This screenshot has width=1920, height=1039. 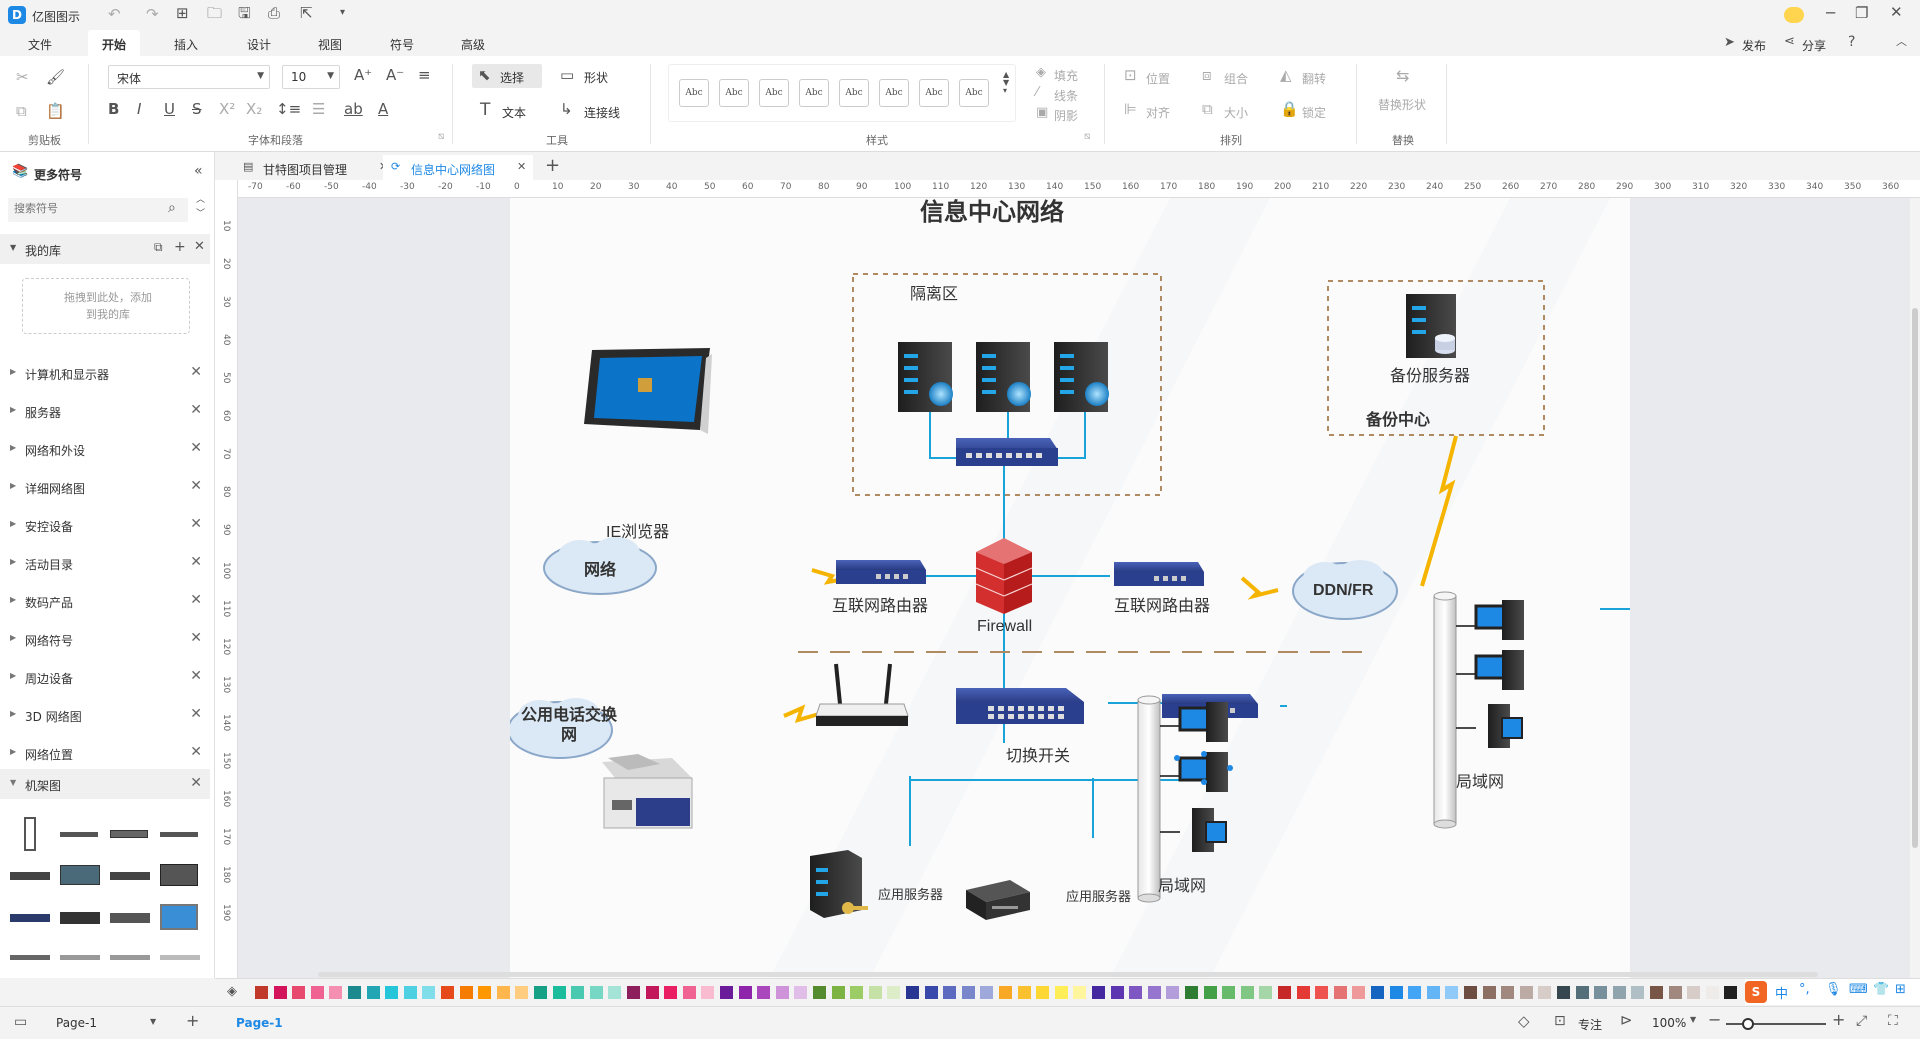 I want to click on symbol-search-input, so click(x=84, y=208).